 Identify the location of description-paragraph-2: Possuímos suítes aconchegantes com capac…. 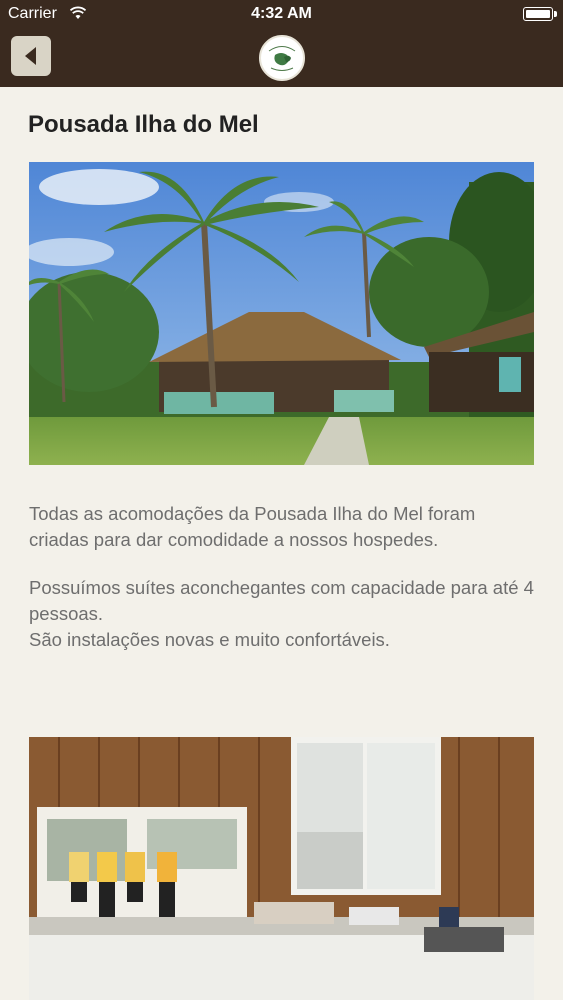
(284, 614).